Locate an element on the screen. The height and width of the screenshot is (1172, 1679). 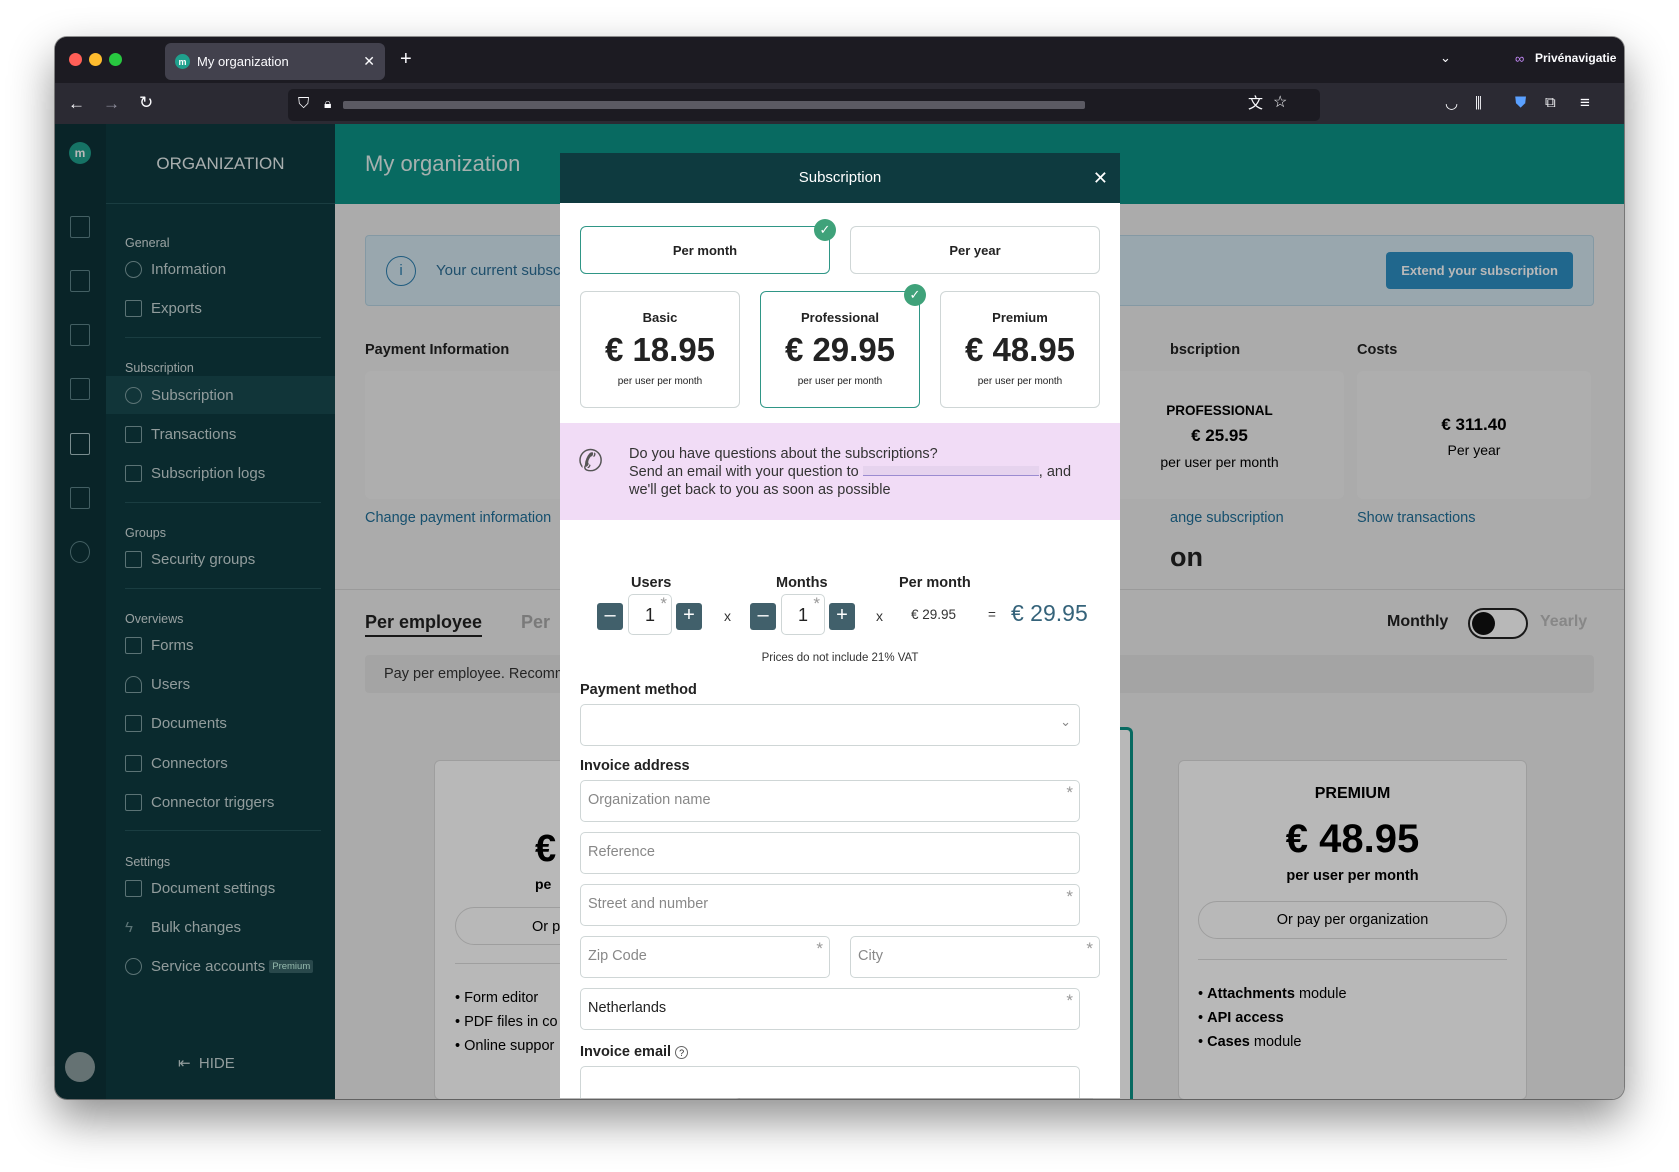
invoice-email-field is located at coordinates (830, 1082).